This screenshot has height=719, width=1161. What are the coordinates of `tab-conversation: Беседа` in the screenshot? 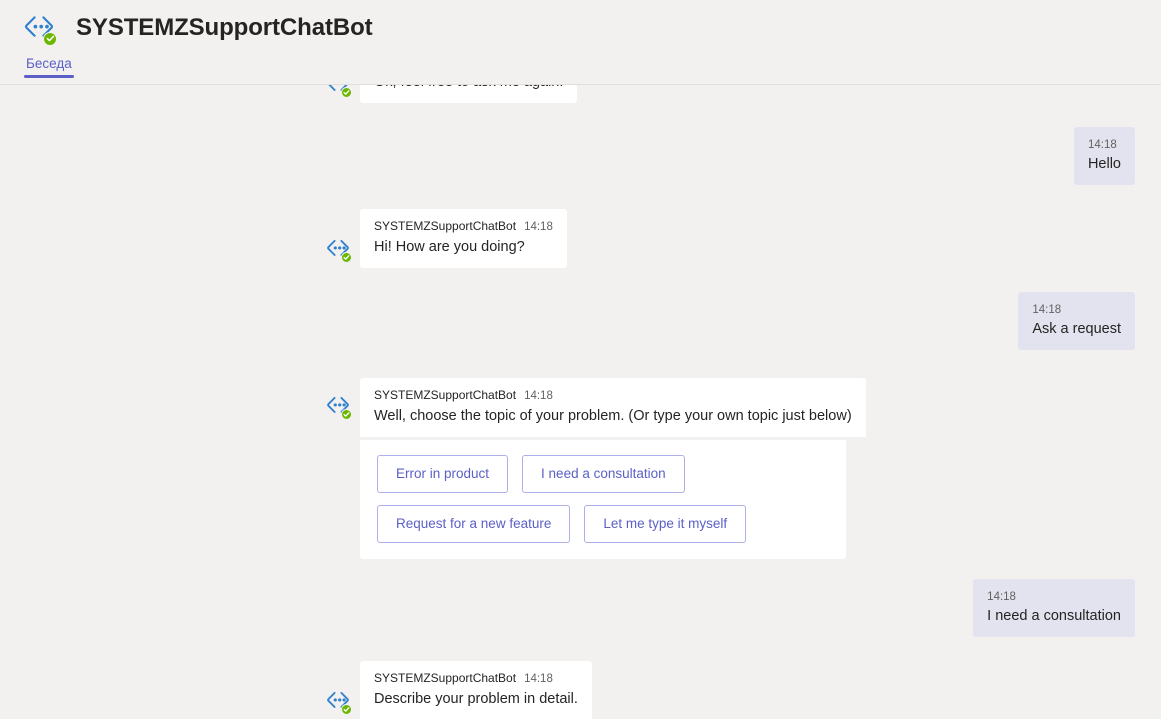 It's located at (49, 67).